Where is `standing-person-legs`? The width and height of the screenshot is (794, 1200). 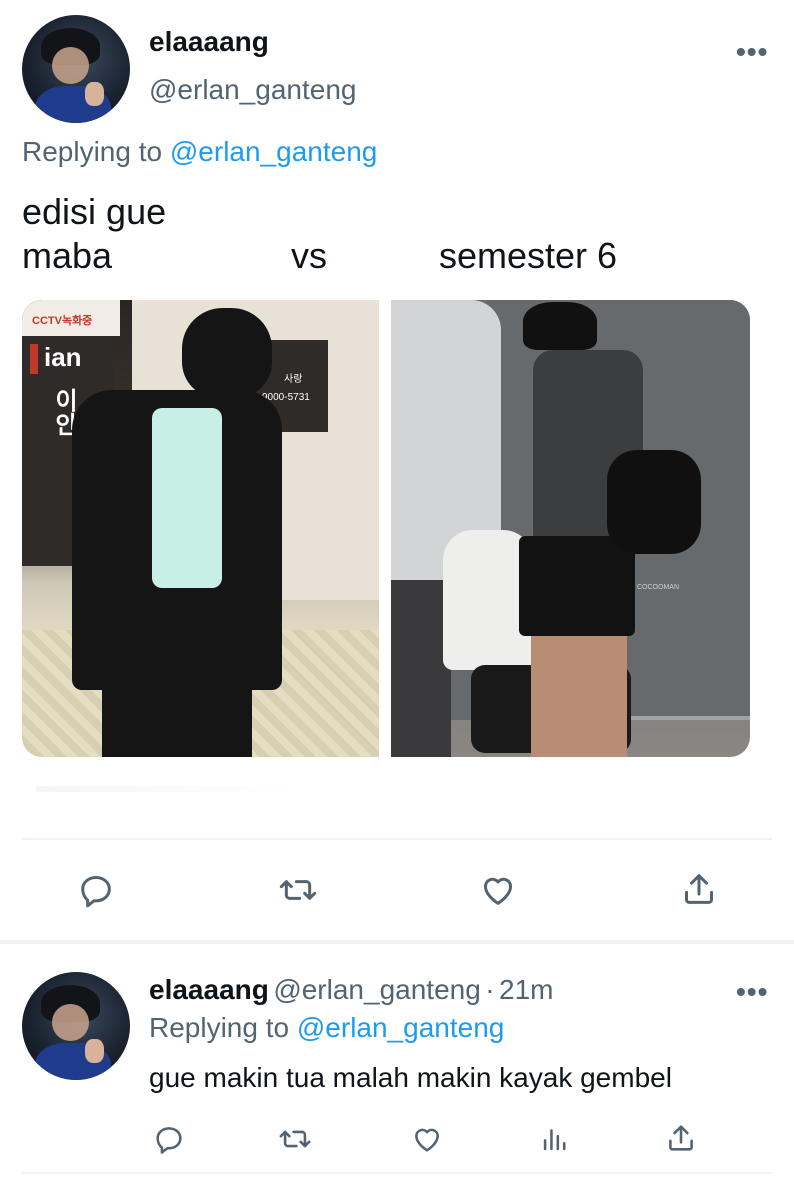 standing-person-legs is located at coordinates (579, 696).